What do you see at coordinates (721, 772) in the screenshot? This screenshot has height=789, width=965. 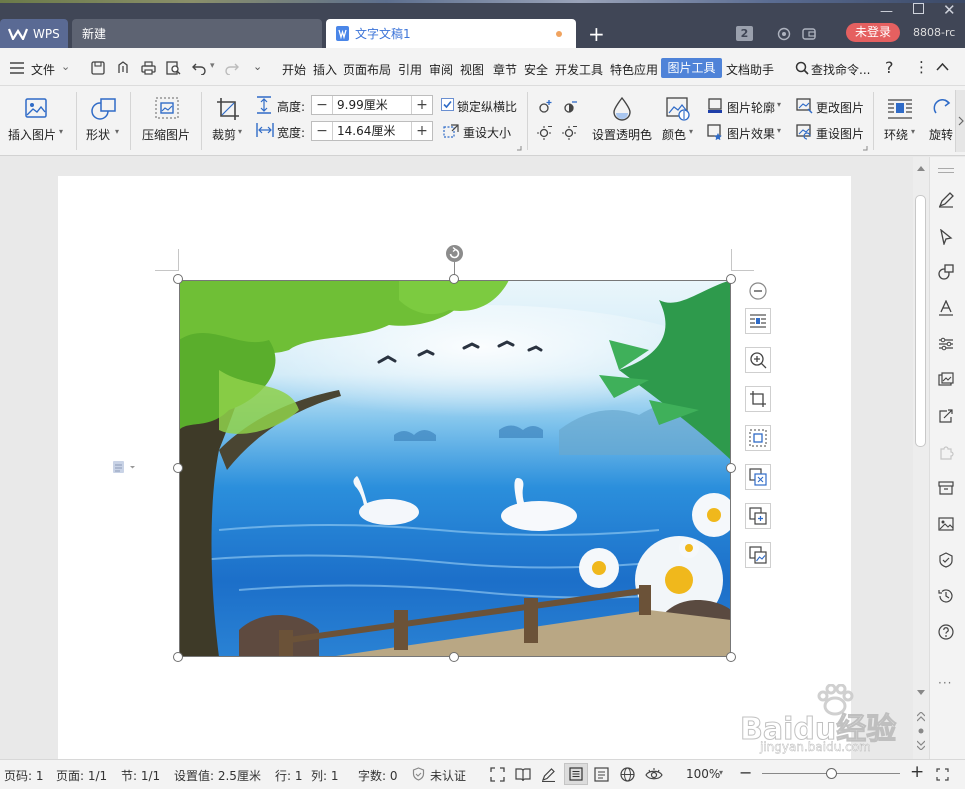 I see `zoom-dropdown-icon: ▾` at bounding box center [721, 772].